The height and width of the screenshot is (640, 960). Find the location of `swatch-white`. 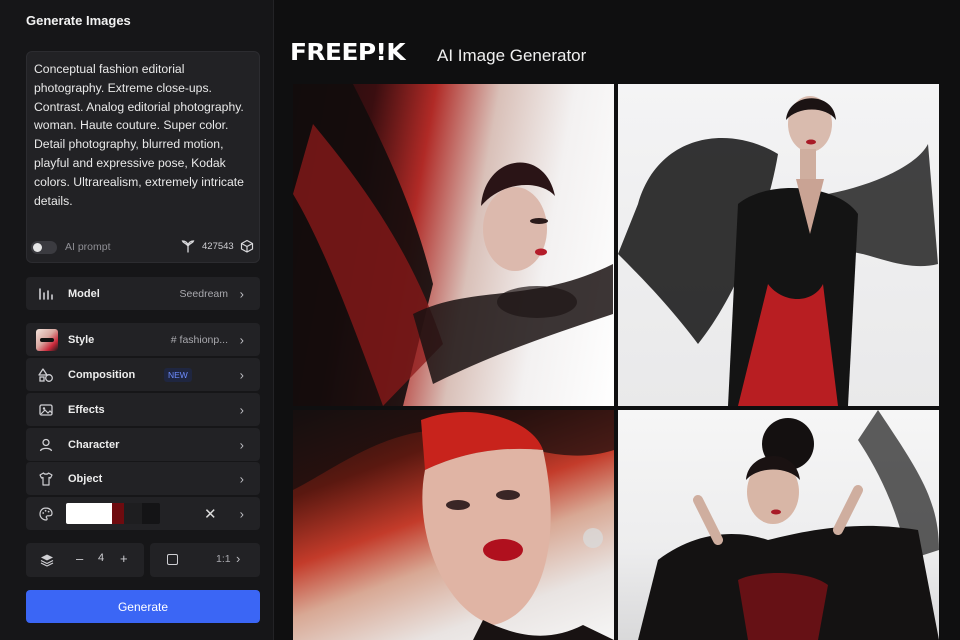

swatch-white is located at coordinates (89, 513).